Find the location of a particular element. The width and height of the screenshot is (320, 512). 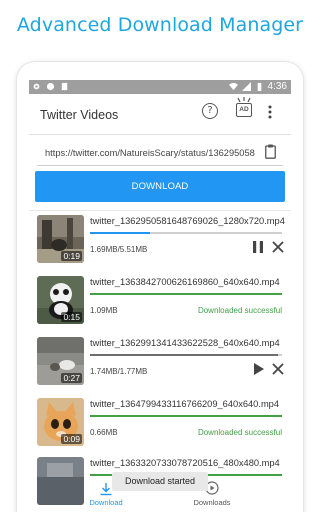

duration-label: 0:27 is located at coordinates (71, 378).